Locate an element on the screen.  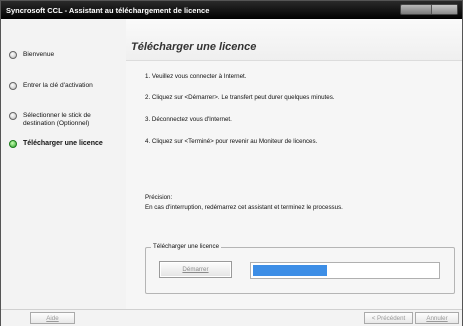
sidebar-item-label: Entrer la clé d'activation is located at coordinates (58, 85).